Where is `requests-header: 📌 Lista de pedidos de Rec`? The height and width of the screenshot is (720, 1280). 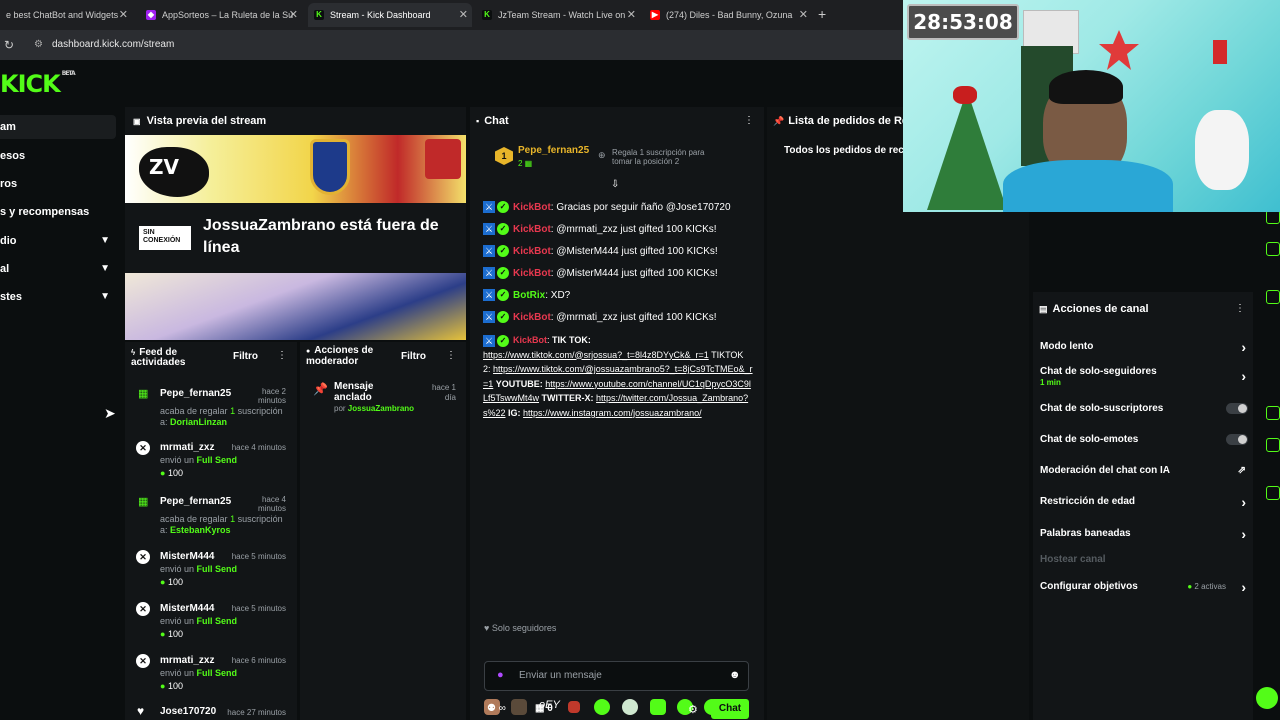 requests-header: 📌 Lista de pedidos de Rec is located at coordinates (843, 121).